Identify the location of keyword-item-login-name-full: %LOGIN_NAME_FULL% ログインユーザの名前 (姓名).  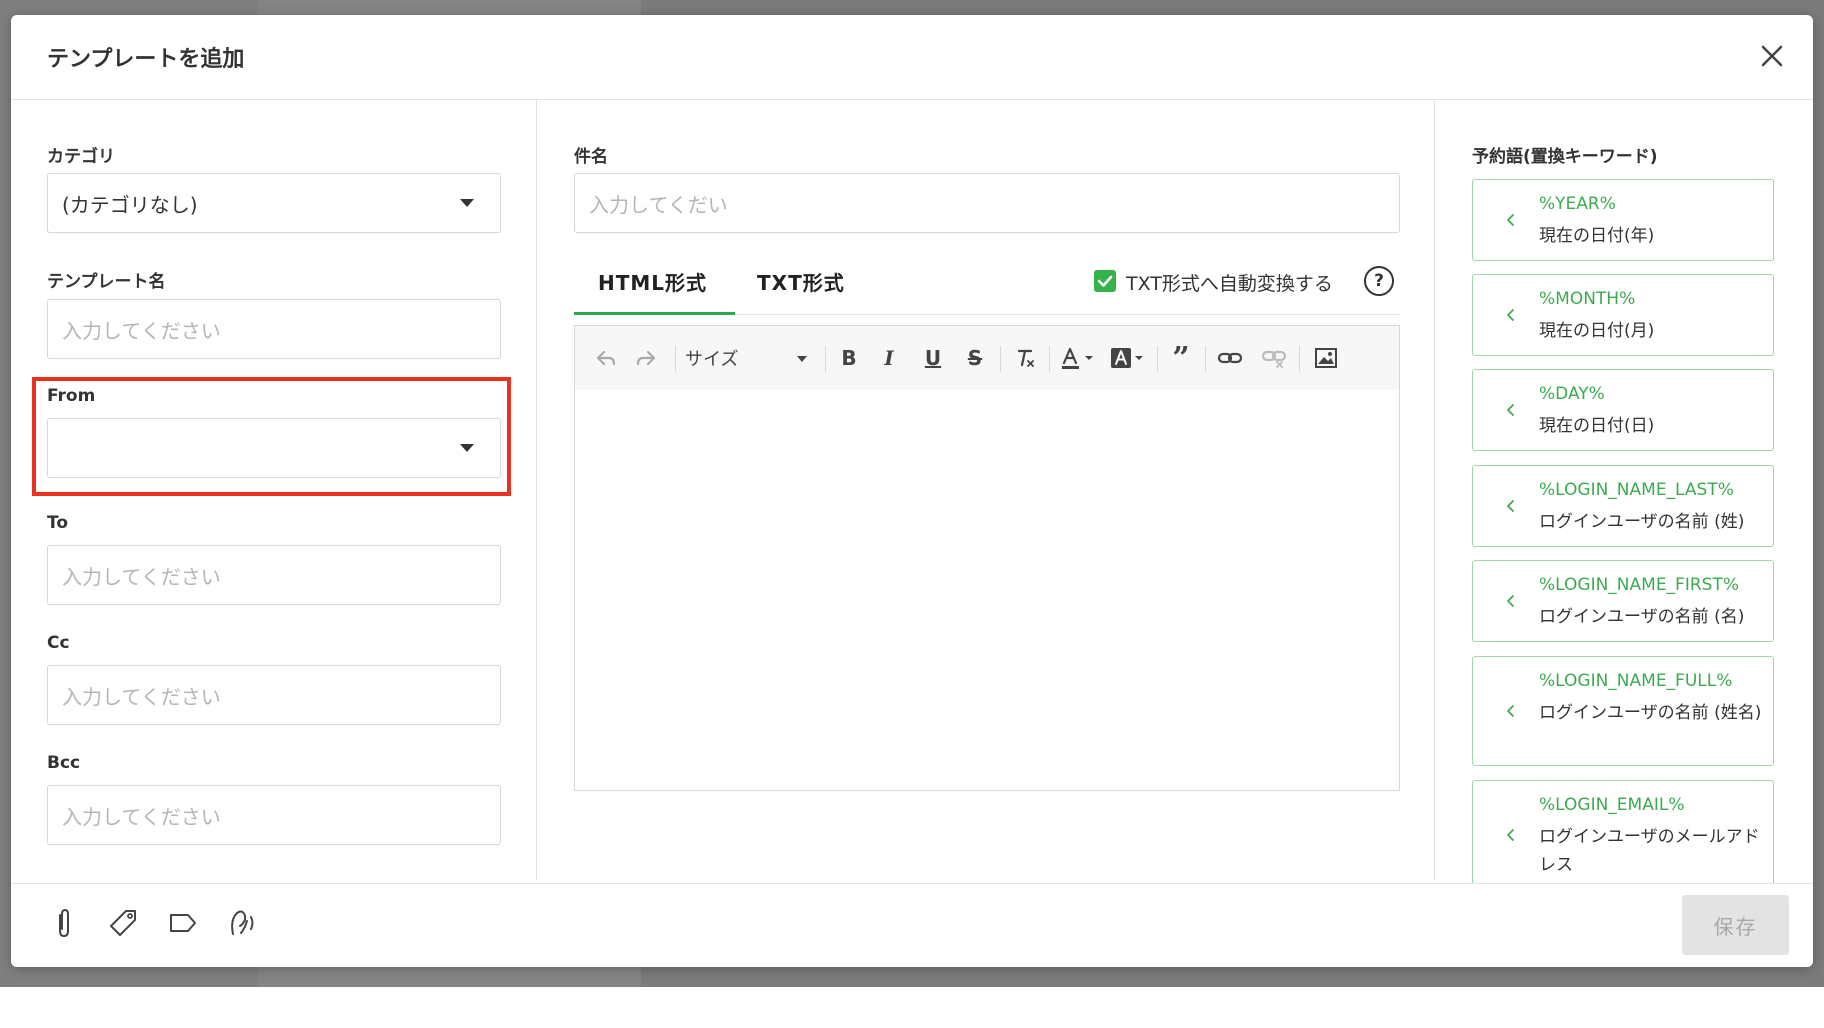
(1623, 711).